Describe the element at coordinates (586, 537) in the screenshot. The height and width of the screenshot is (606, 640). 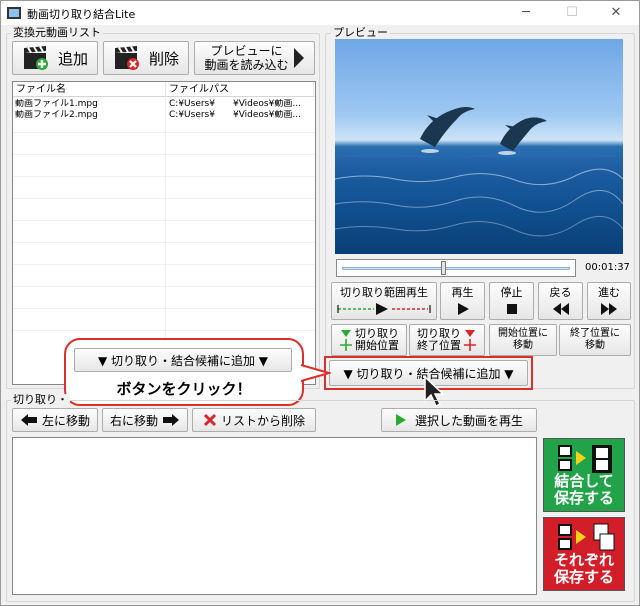
I see `film-separate-icon` at that location.